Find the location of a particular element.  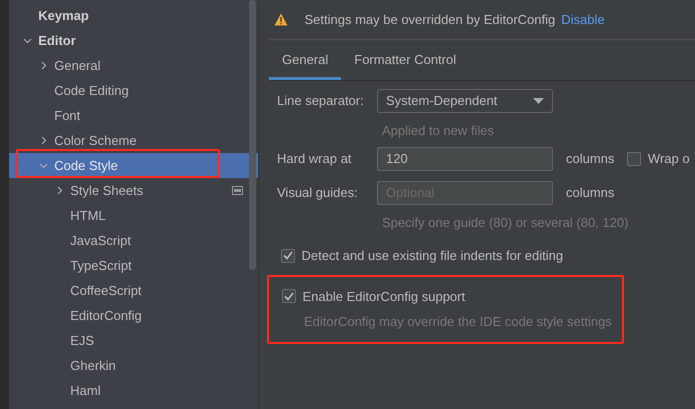

scrollbar is located at coordinates (252, 135).